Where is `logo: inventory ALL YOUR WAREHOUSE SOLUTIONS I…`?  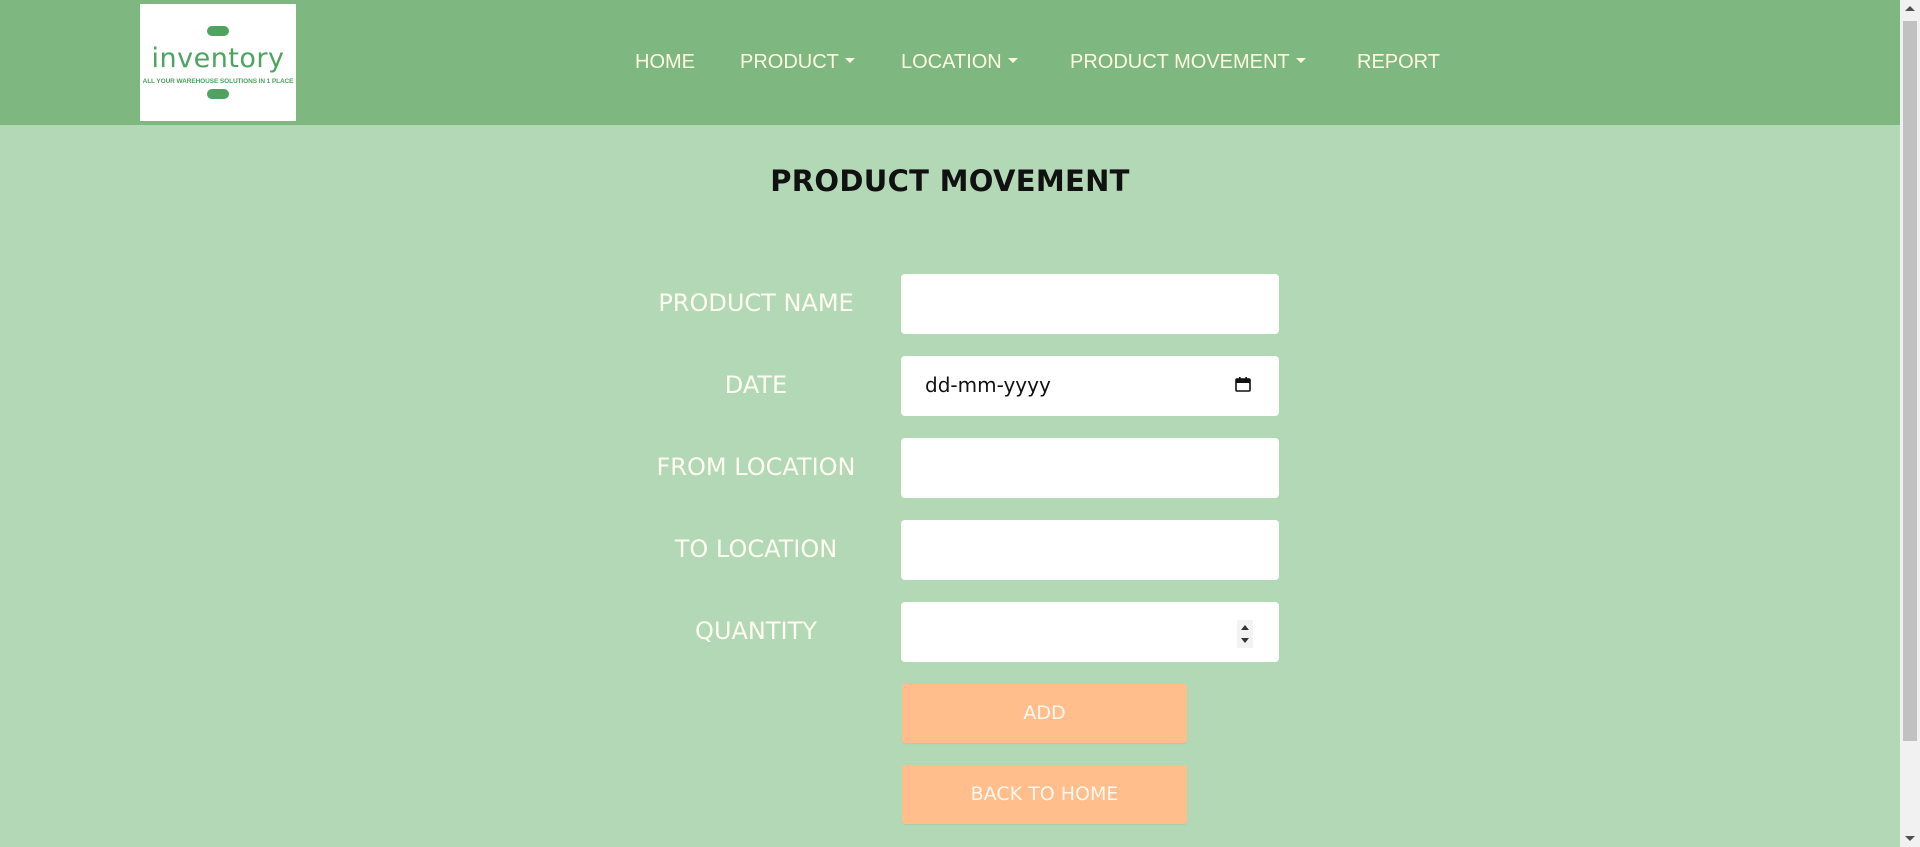
logo: inventory ALL YOUR WAREHOUSE SOLUTIONS I… is located at coordinates (218, 62).